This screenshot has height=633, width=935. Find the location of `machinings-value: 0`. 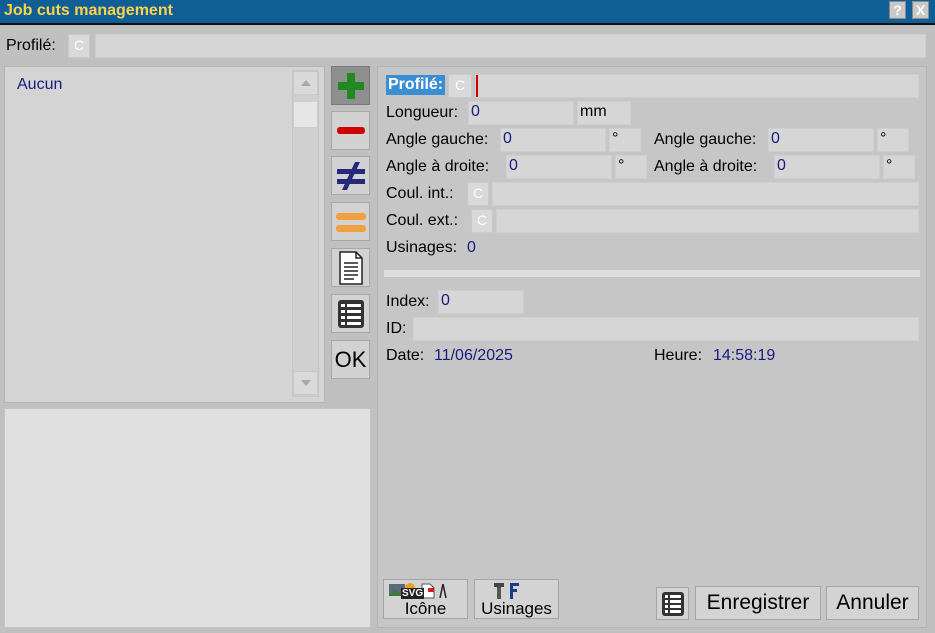

machinings-value: 0 is located at coordinates (471, 247).